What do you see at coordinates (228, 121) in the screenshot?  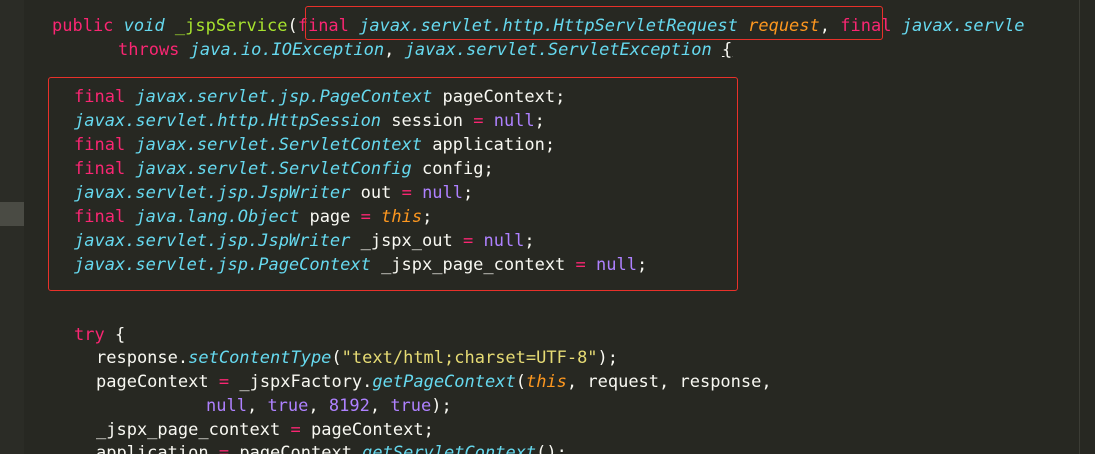 I see `type-name: javax.servlet.http.HttpSession` at bounding box center [228, 121].